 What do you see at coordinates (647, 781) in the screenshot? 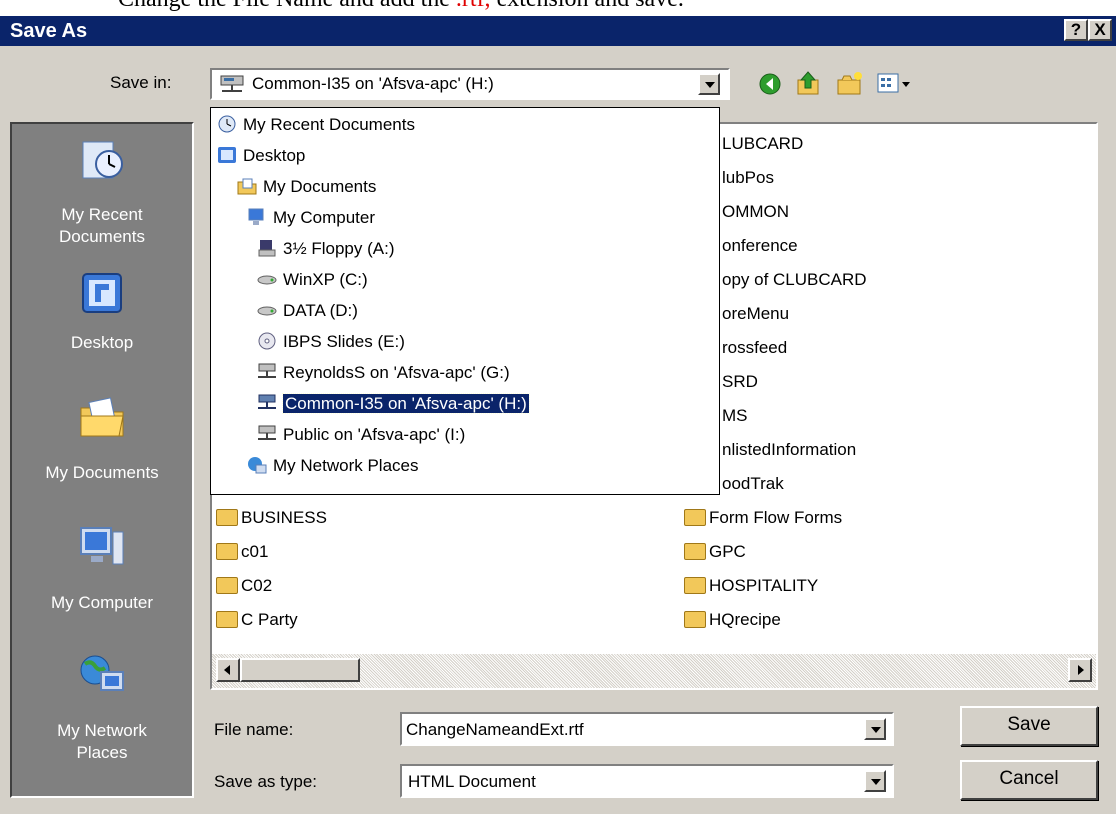
I see `save-type-combobox: HTML Document` at bounding box center [647, 781].